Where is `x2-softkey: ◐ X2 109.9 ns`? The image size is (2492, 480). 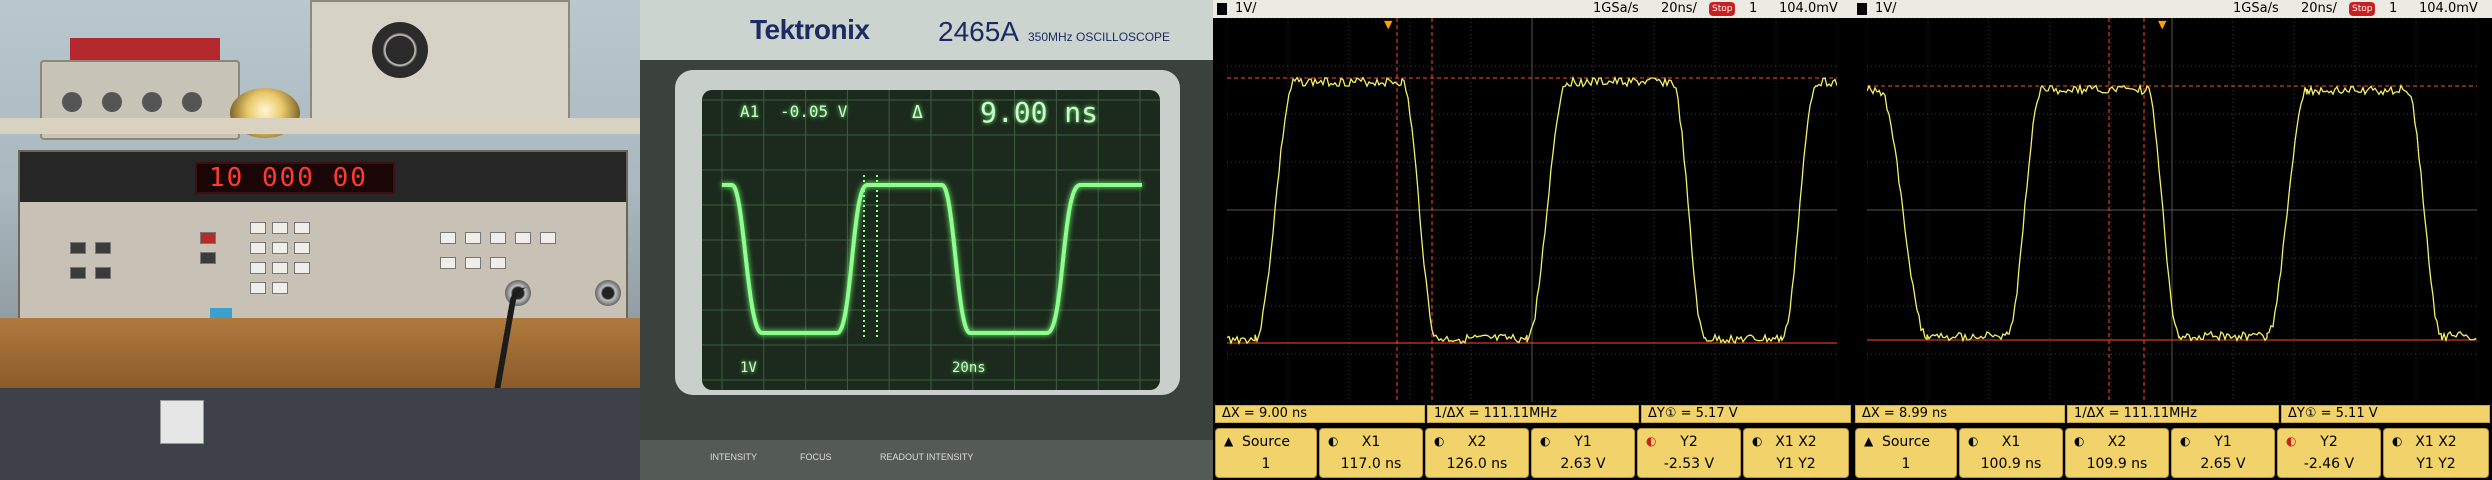 x2-softkey: ◐ X2 109.9 ns is located at coordinates (2117, 453).